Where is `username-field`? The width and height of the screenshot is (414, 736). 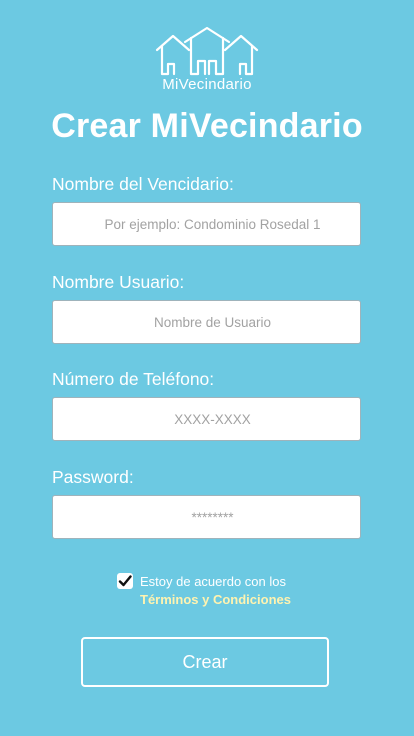 username-field is located at coordinates (206, 322).